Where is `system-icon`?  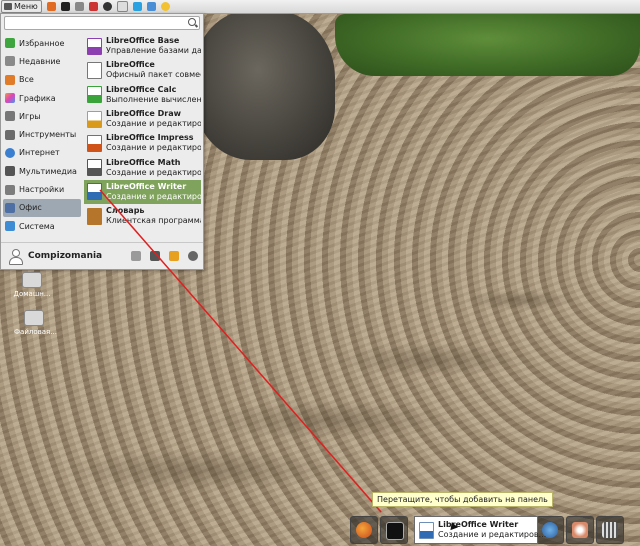 system-icon is located at coordinates (10, 226).